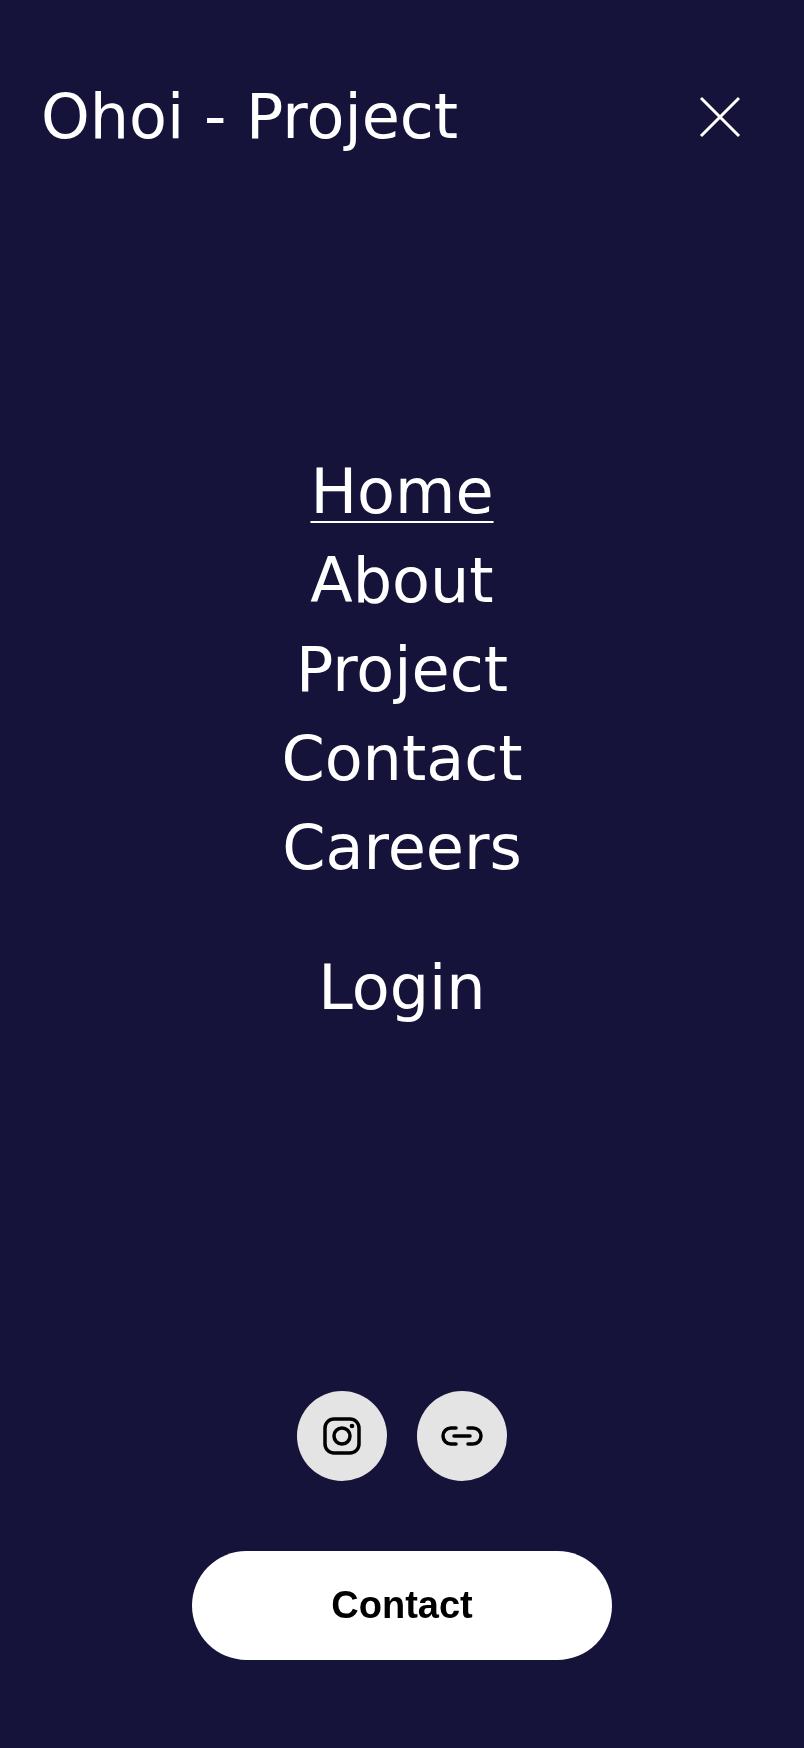 The height and width of the screenshot is (1748, 804). Describe the element at coordinates (402, 847) in the screenshot. I see `nav-link: Careers` at that location.